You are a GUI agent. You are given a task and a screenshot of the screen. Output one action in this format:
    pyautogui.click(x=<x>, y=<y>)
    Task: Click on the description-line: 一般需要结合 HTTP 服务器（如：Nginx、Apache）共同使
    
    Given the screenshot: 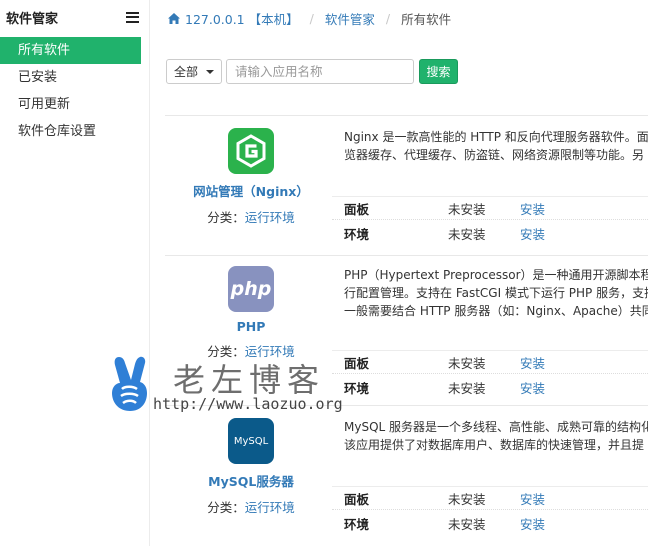 What is the action you would take?
    pyautogui.click(x=496, y=311)
    